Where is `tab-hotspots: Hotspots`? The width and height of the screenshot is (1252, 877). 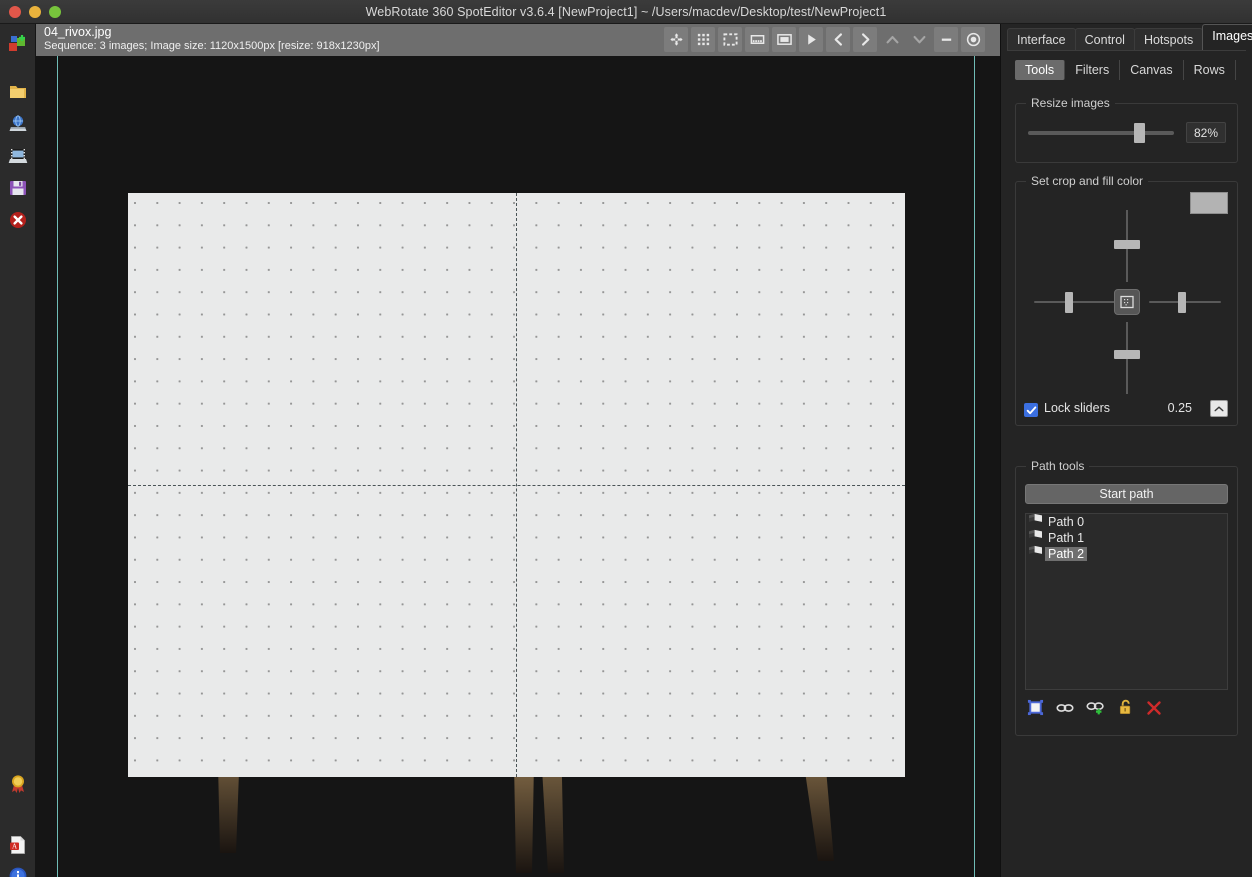
tab-hotspots: Hotspots is located at coordinates (1168, 39).